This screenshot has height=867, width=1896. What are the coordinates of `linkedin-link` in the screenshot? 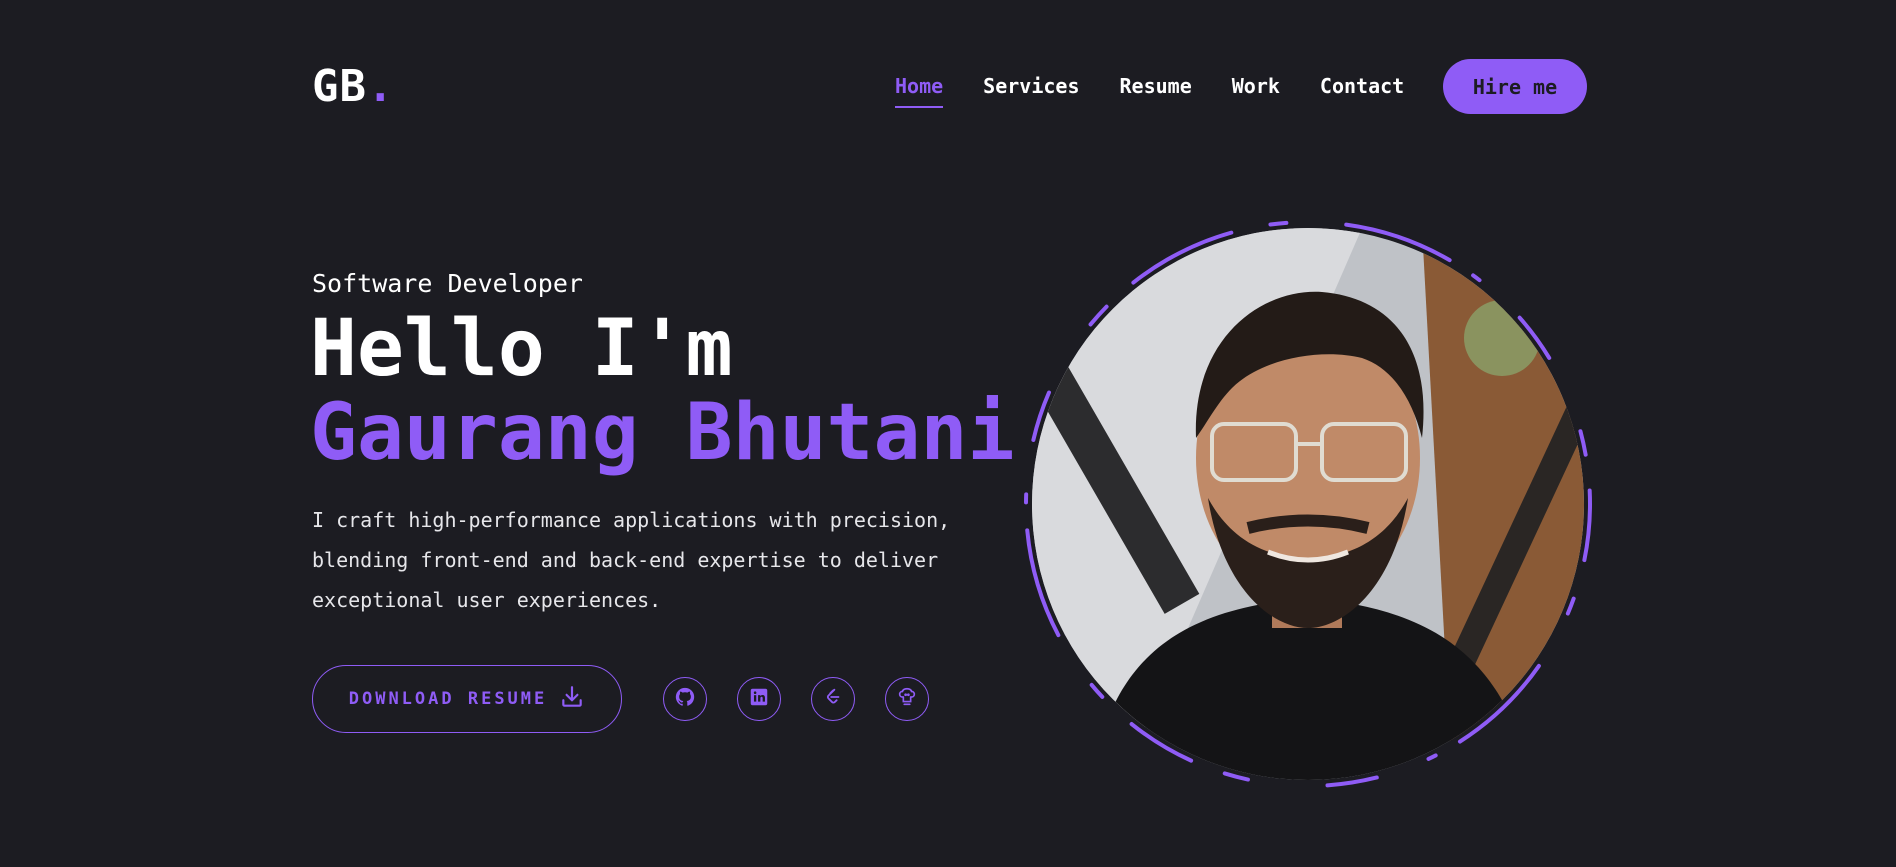 It's located at (759, 699).